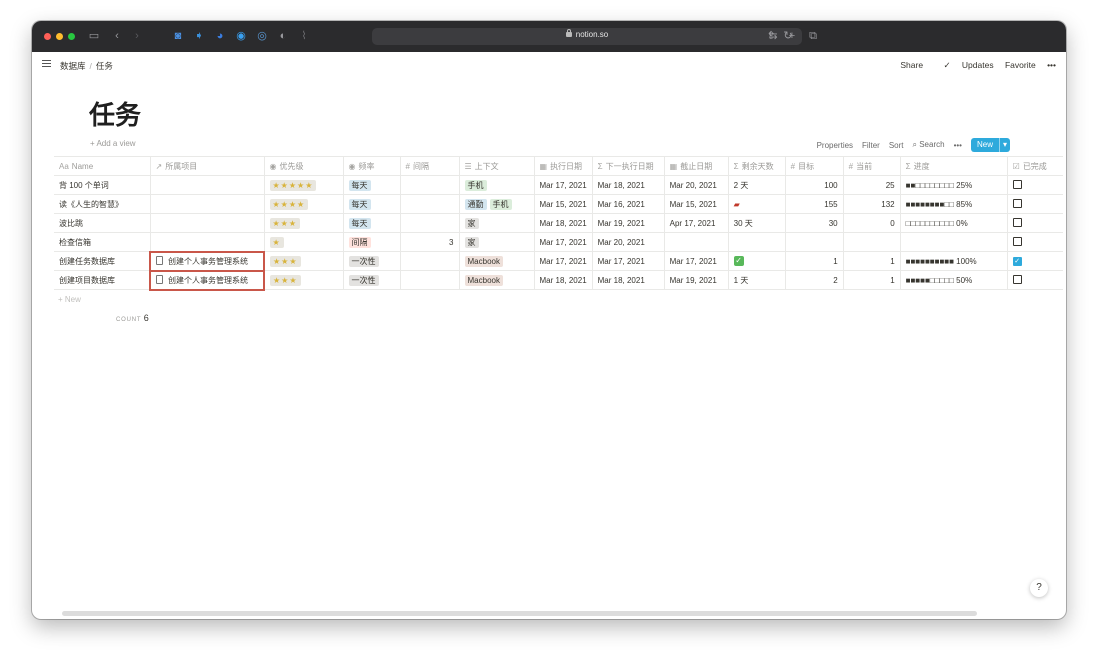 The image size is (1098, 662). What do you see at coordinates (628, 204) in the screenshot?
I see `next-date-cell: Mar 16, 2021` at bounding box center [628, 204].